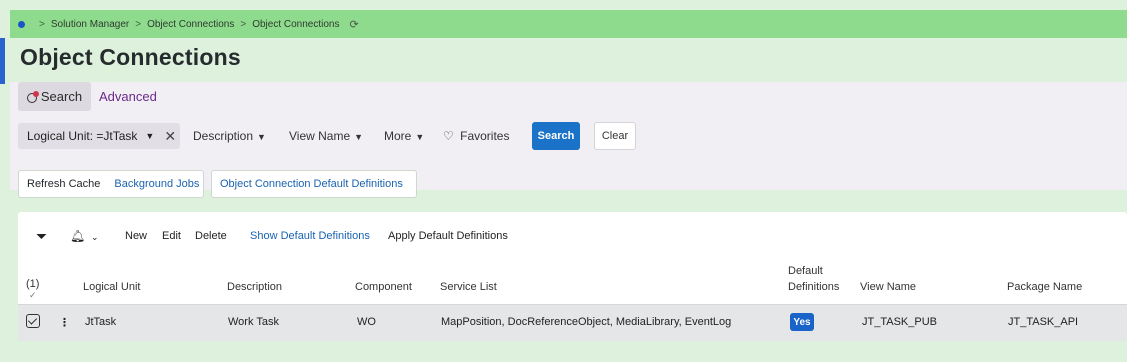  What do you see at coordinates (366, 322) in the screenshot?
I see `cell-component: WO` at bounding box center [366, 322].